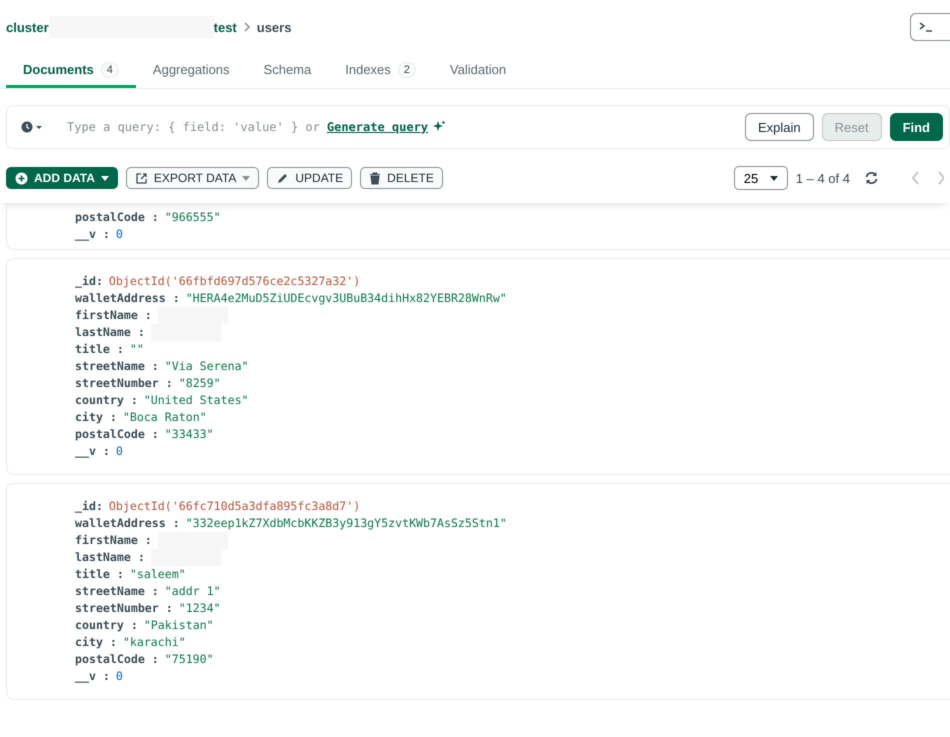 This screenshot has width=950, height=737. What do you see at coordinates (206, 366) in the screenshot?
I see `field-value: "Via Serena"` at bounding box center [206, 366].